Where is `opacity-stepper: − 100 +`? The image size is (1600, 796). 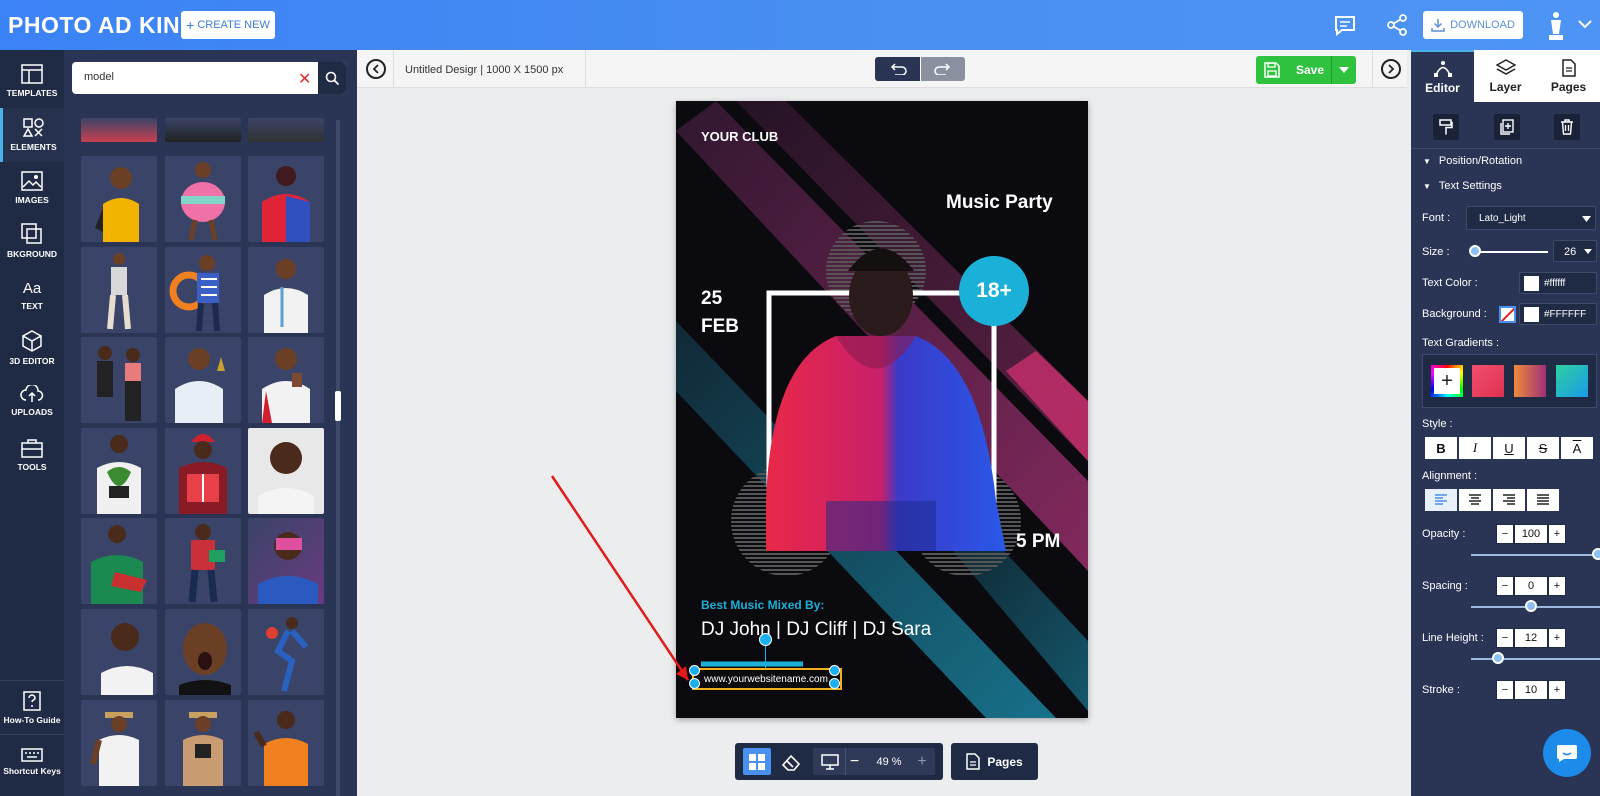 opacity-stepper: − 100 + is located at coordinates (1531, 534).